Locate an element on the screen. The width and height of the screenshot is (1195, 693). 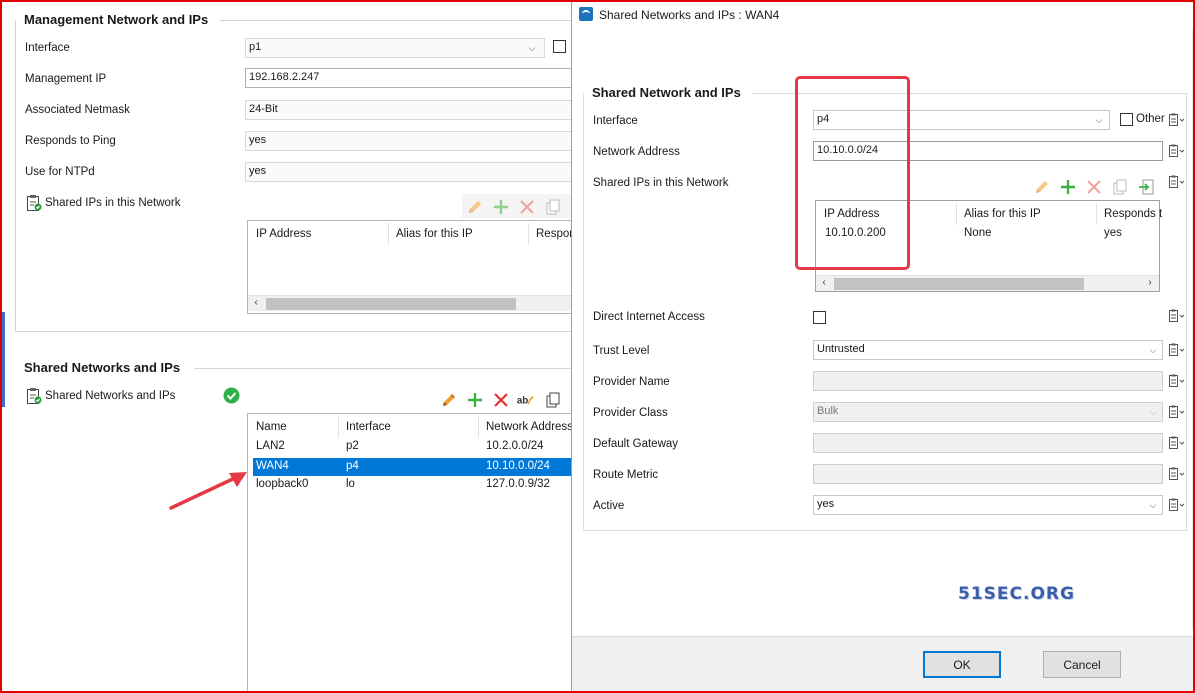
scroll-right-icon: › is located at coordinates (1150, 282).